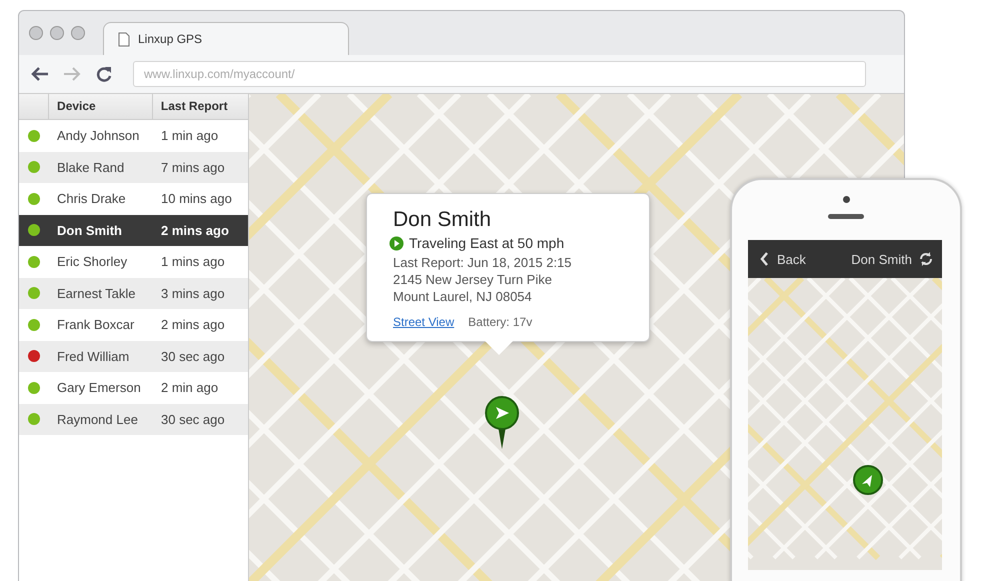 Image resolution: width=1000 pixels, height=581 pixels. I want to click on device-row: Andy Johnson 1 min ago, so click(133, 136).